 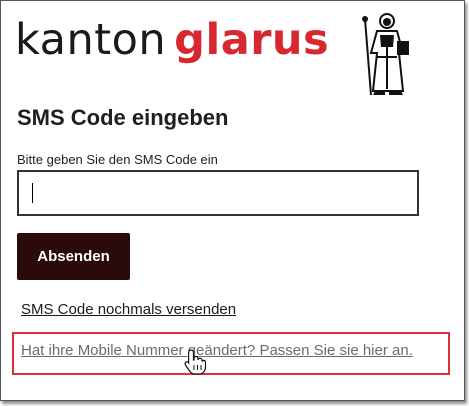 What do you see at coordinates (128, 309) in the screenshot?
I see `resend-sms-link: SMS Code nochmals versenden` at bounding box center [128, 309].